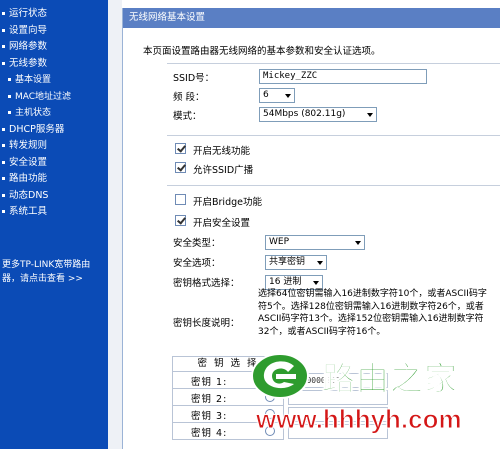 This screenshot has height=449, width=500. Describe the element at coordinates (42, 279) in the screenshot. I see `promo-line-2: 器，请点击查看 >>` at that location.